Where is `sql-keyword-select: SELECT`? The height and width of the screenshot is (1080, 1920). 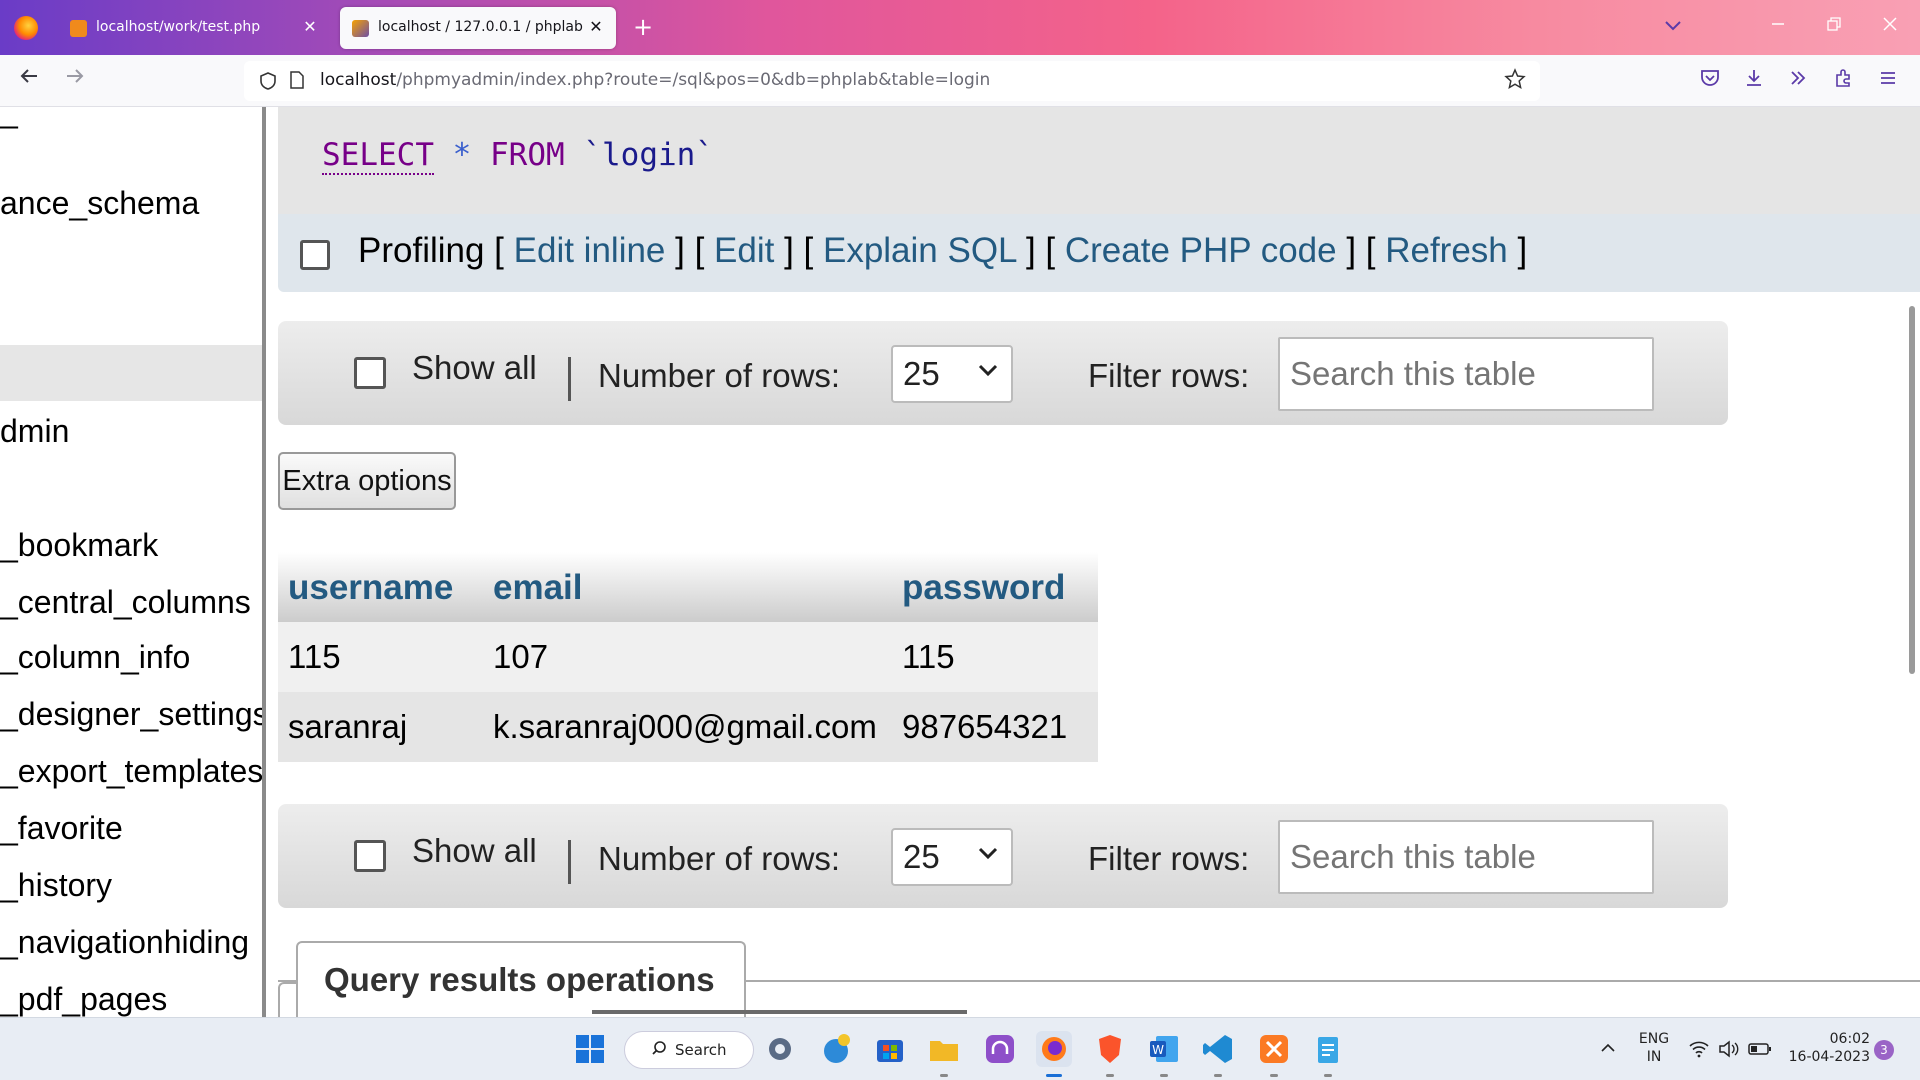 sql-keyword-select: SELECT is located at coordinates (378, 156).